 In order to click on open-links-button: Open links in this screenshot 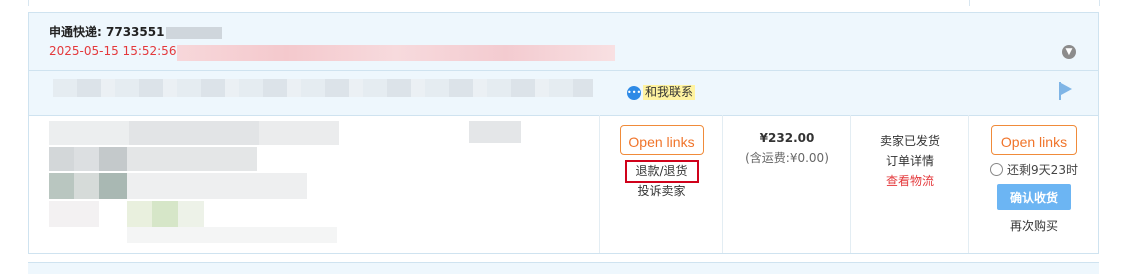, I will do `click(661, 140)`.